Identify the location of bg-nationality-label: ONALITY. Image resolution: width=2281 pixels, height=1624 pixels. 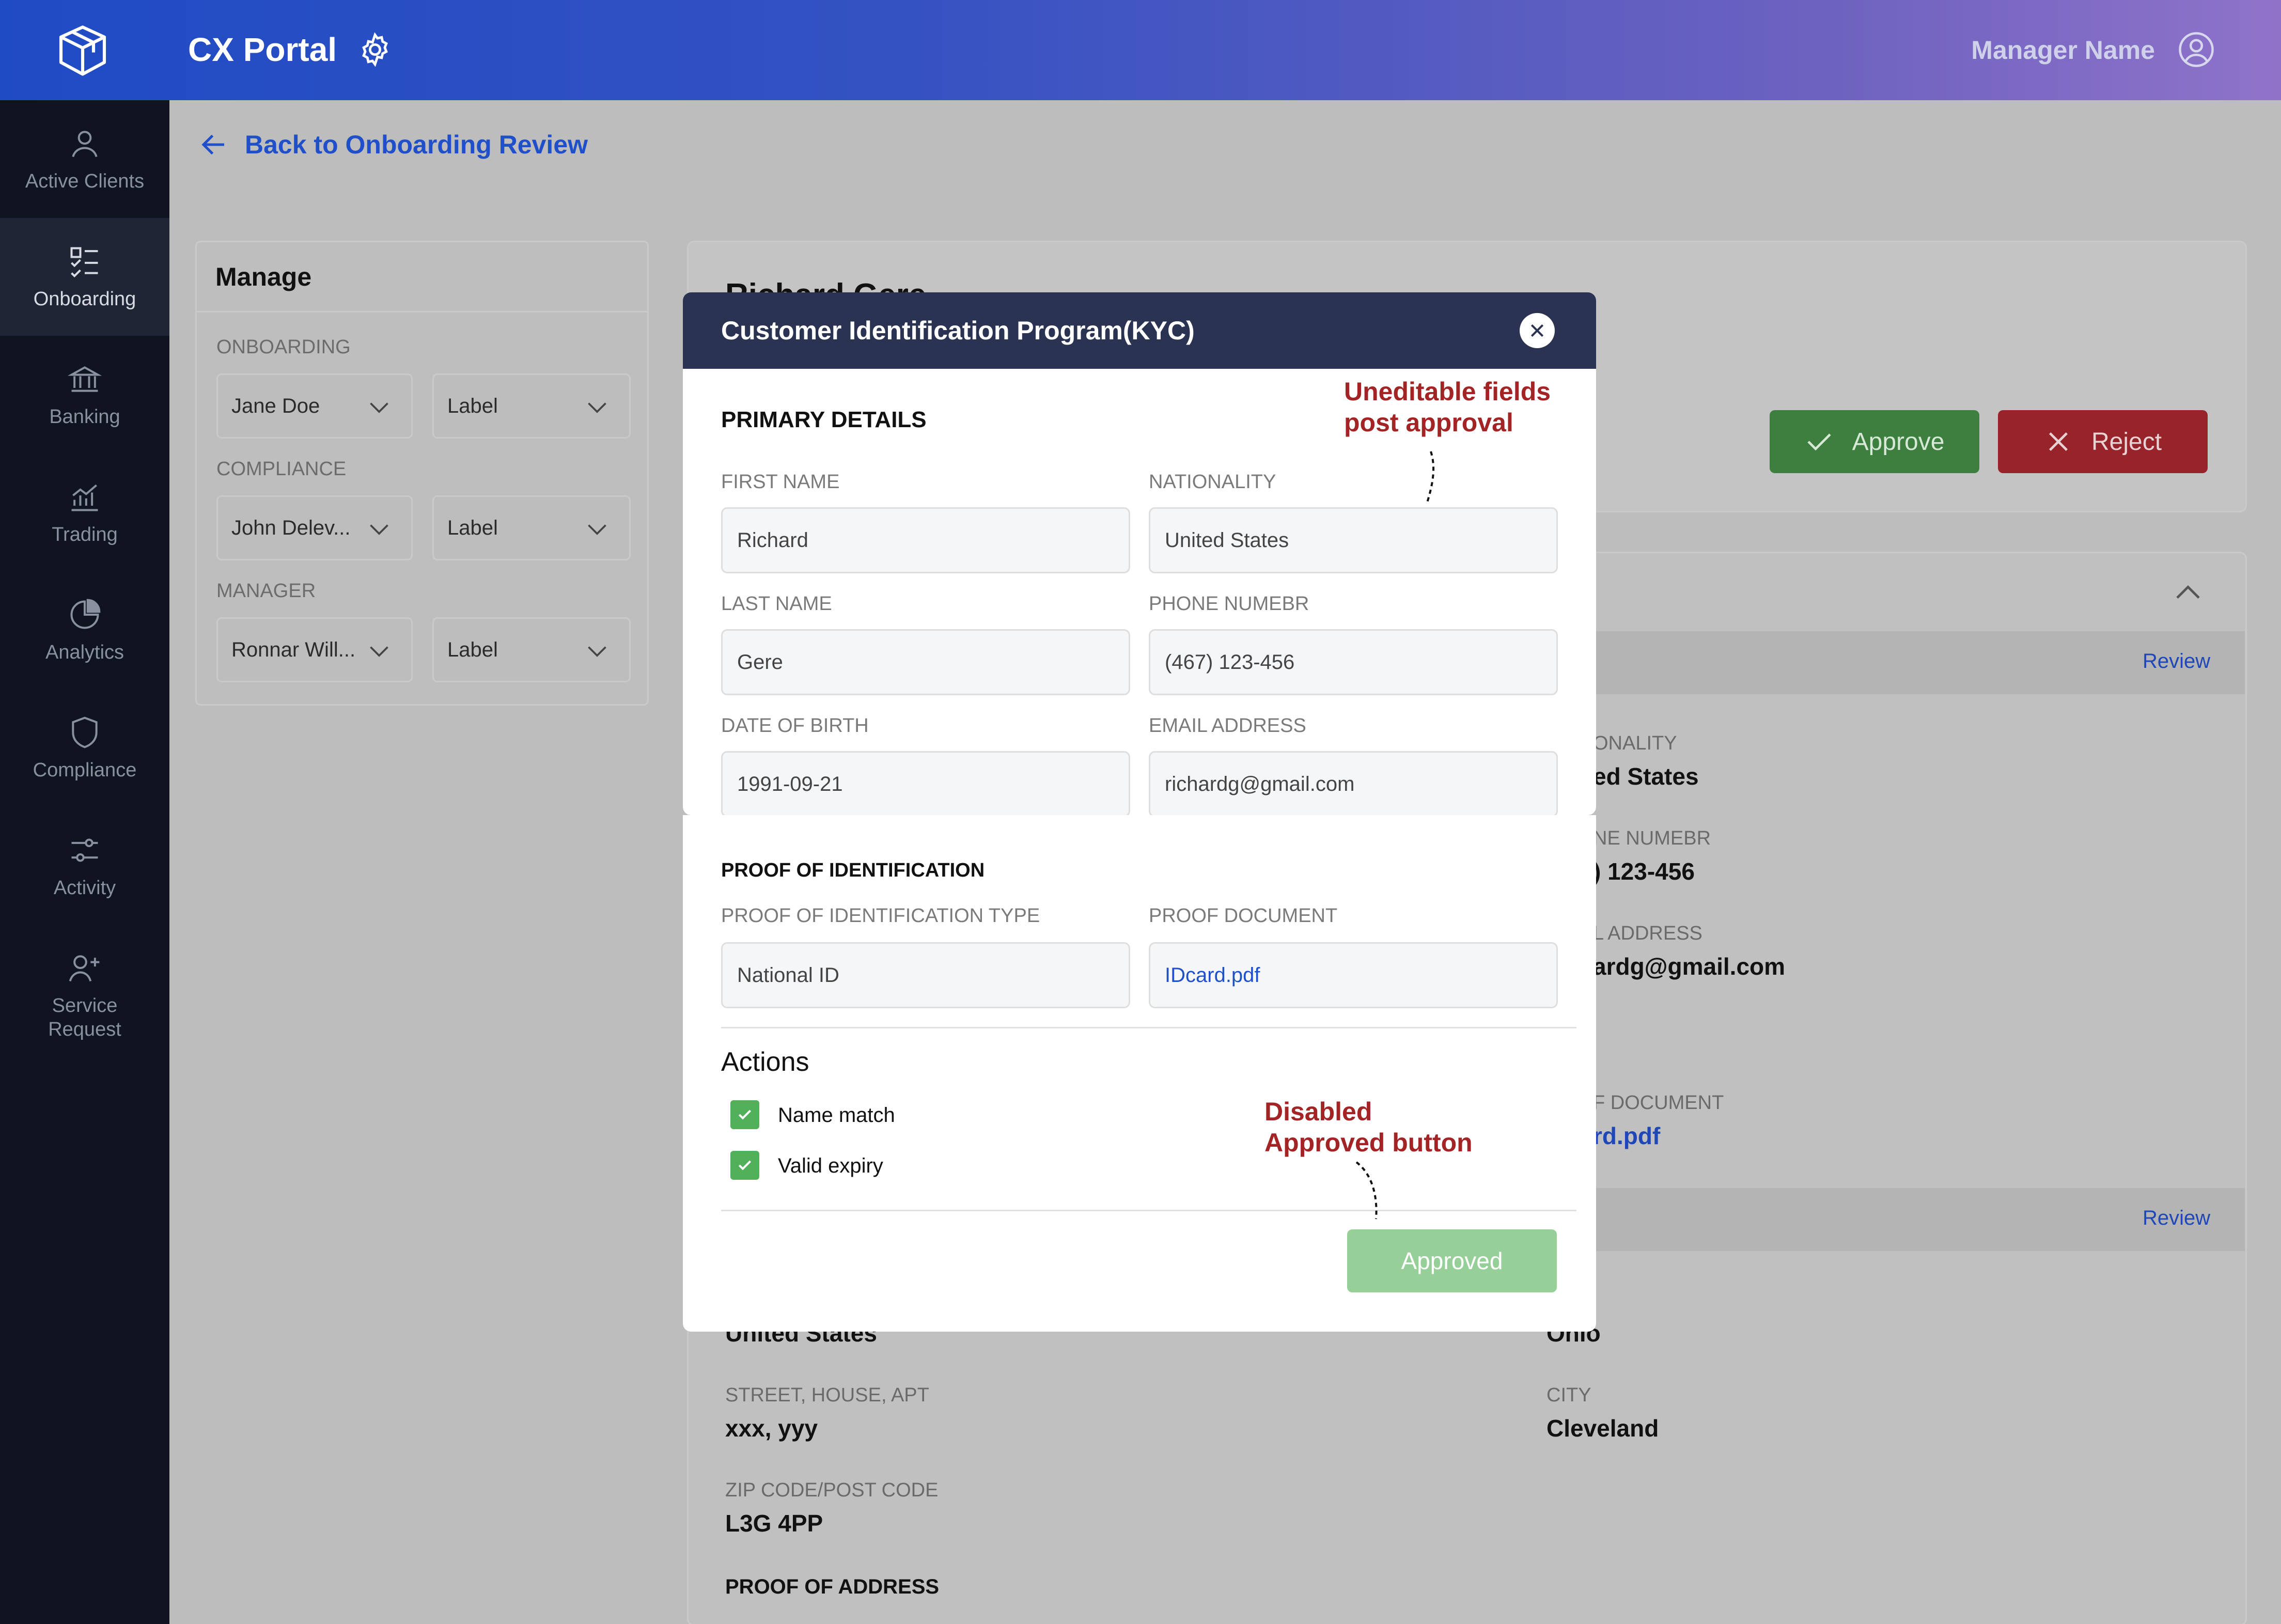
(1635, 743).